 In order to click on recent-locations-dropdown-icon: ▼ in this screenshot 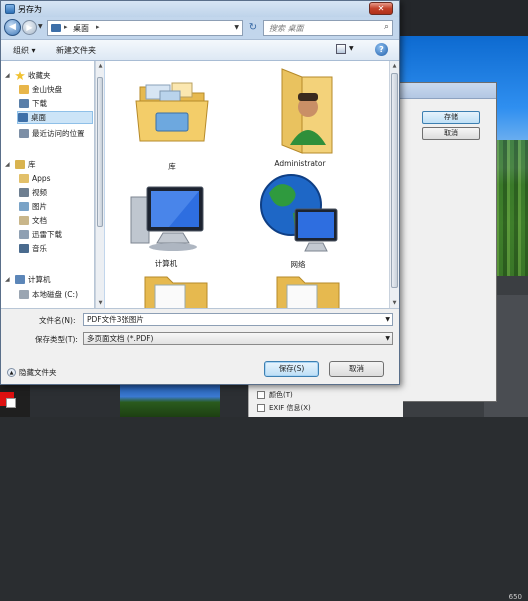, I will do `click(40, 26)`.